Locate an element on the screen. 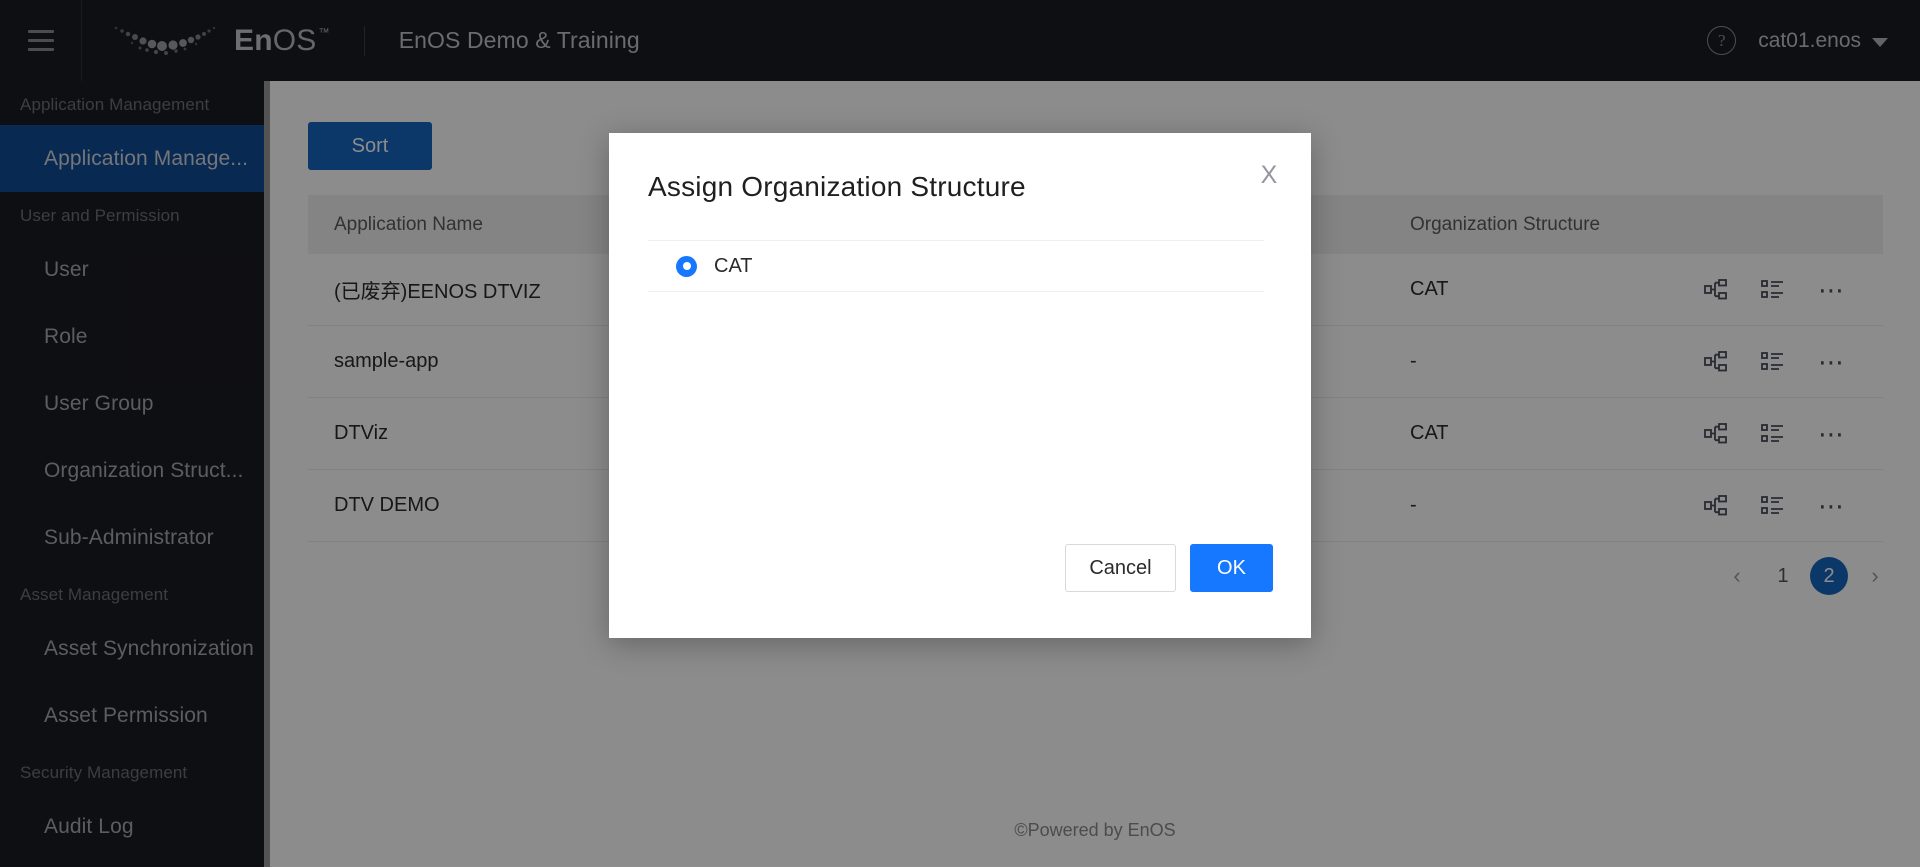 The image size is (1920, 867). radio-selected-icon is located at coordinates (686, 266).